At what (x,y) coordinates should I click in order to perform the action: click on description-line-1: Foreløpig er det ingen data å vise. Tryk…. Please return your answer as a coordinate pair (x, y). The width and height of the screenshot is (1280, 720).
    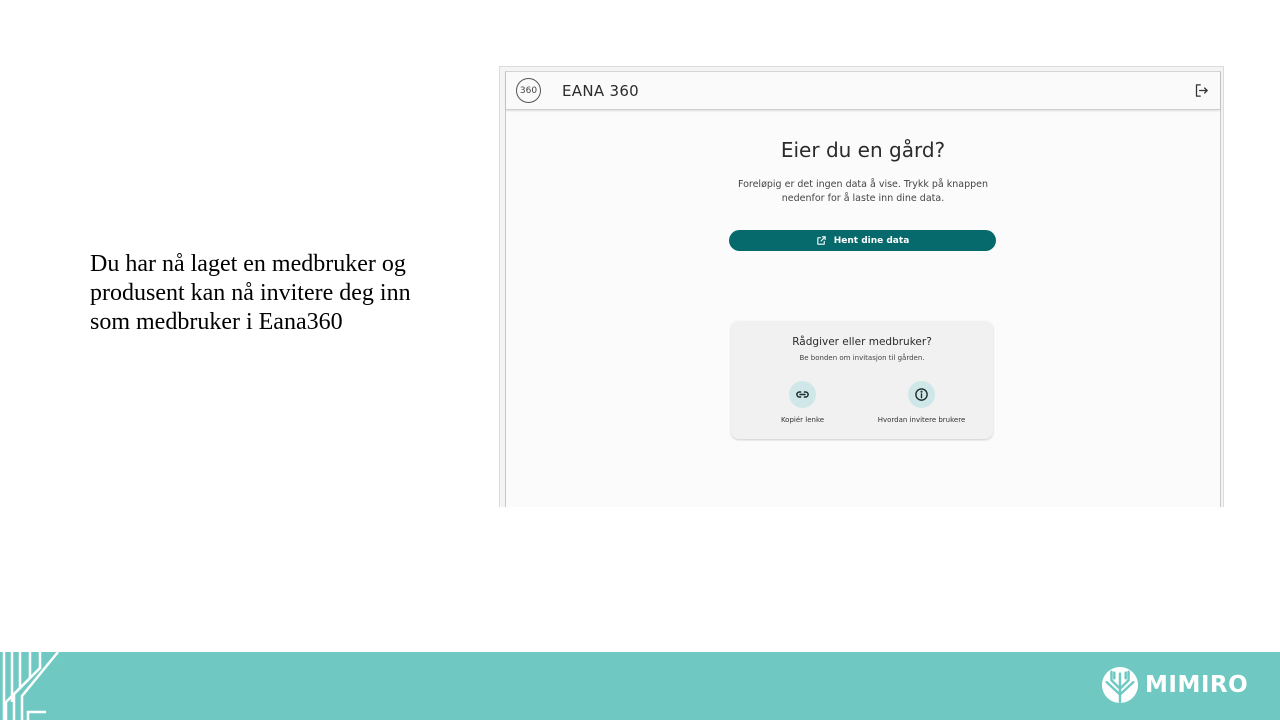
    Looking at the image, I should click on (863, 184).